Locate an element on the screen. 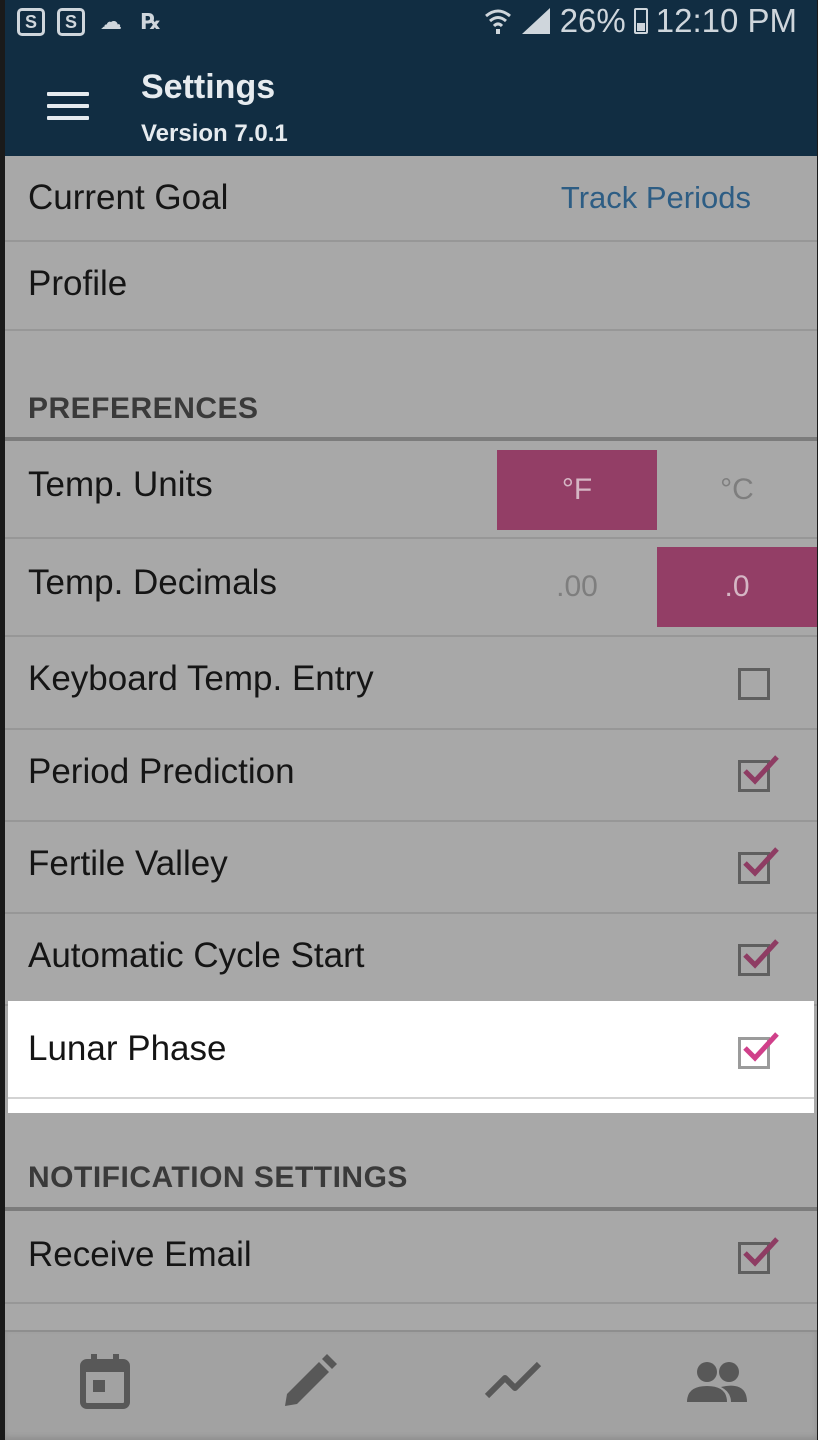 This screenshot has width=818, height=1440. period-prediction-label: Period Prediction is located at coordinates (161, 771).